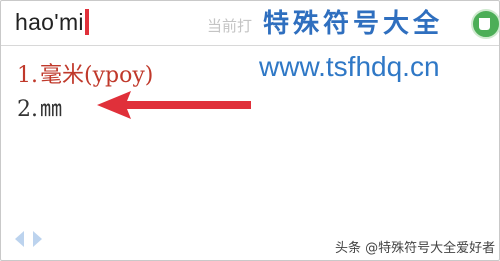 The width and height of the screenshot is (500, 261). Describe the element at coordinates (19, 239) in the screenshot. I see `prev-page-icon` at that location.